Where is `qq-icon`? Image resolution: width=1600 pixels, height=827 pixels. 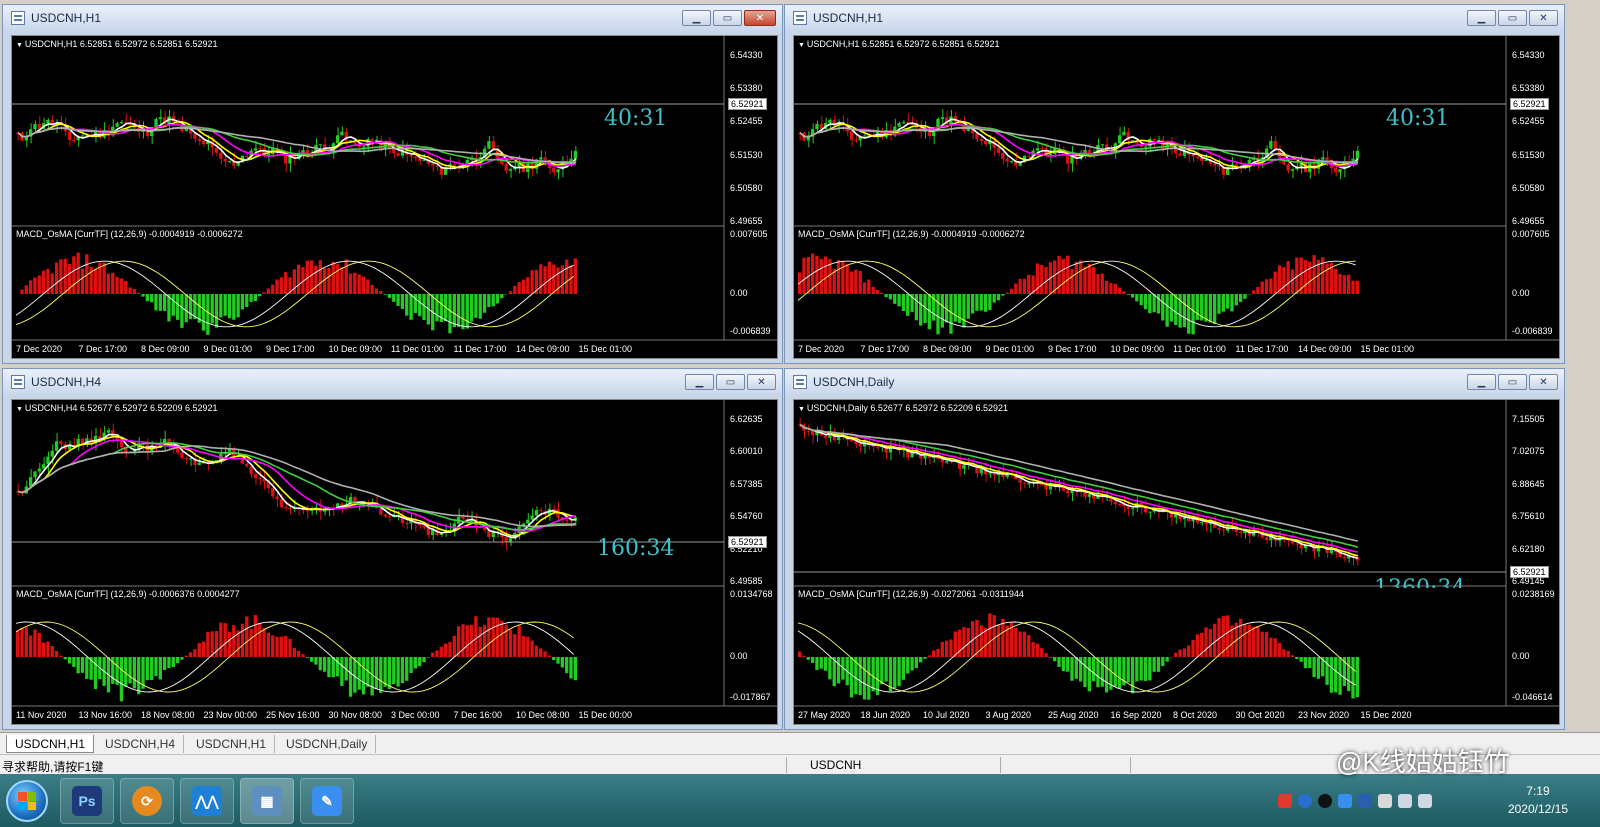 qq-icon is located at coordinates (1325, 801).